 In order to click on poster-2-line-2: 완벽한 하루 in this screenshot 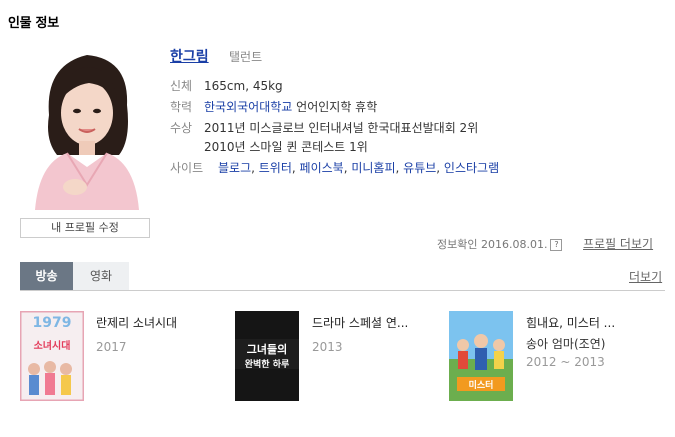, I will do `click(267, 364)`.